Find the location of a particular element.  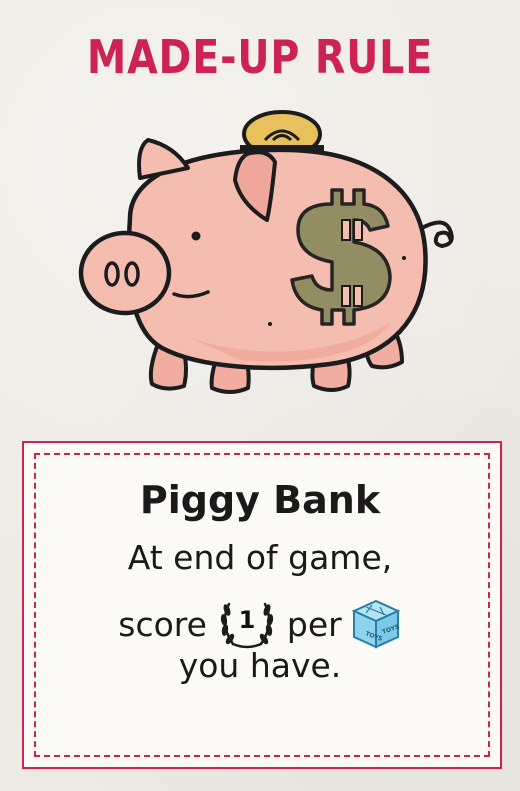

rule-text-line2: score 1 per TOYS TOYS is located at coordinates (260, 624).